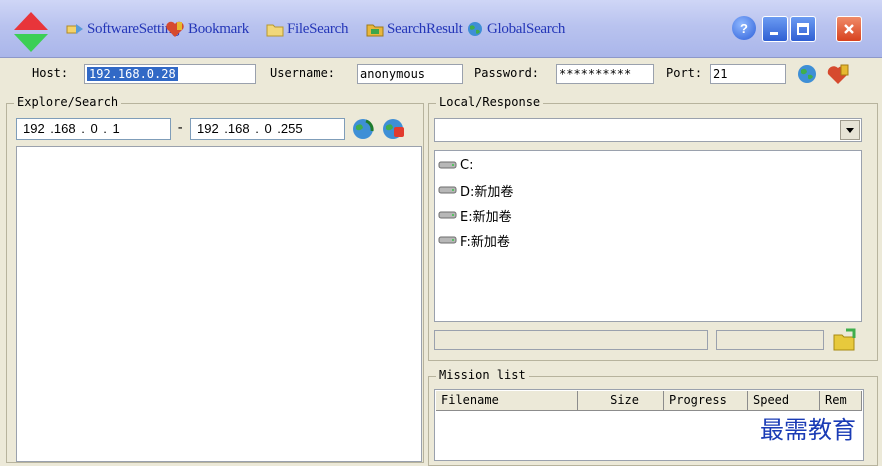 This screenshot has width=882, height=466. I want to click on file-search-icon, so click(275, 30).